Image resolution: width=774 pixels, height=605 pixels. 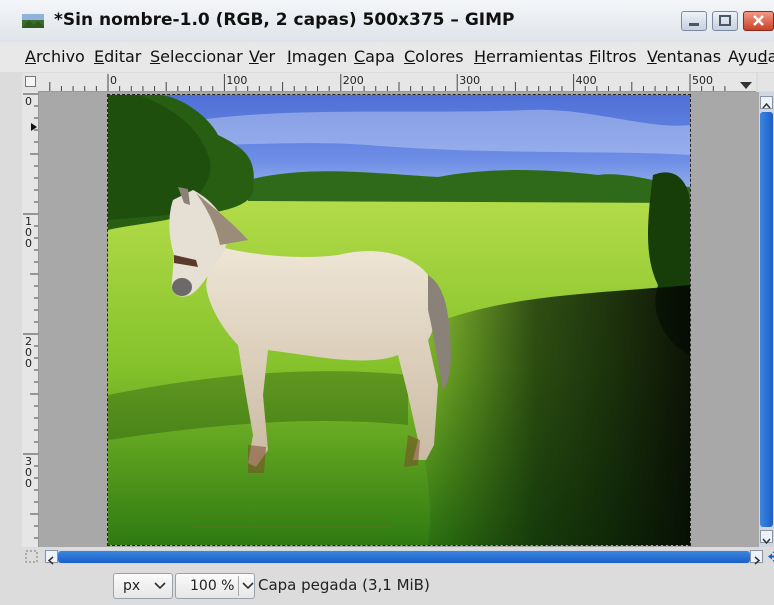 I want to click on navigate-icon, so click(x=771, y=556).